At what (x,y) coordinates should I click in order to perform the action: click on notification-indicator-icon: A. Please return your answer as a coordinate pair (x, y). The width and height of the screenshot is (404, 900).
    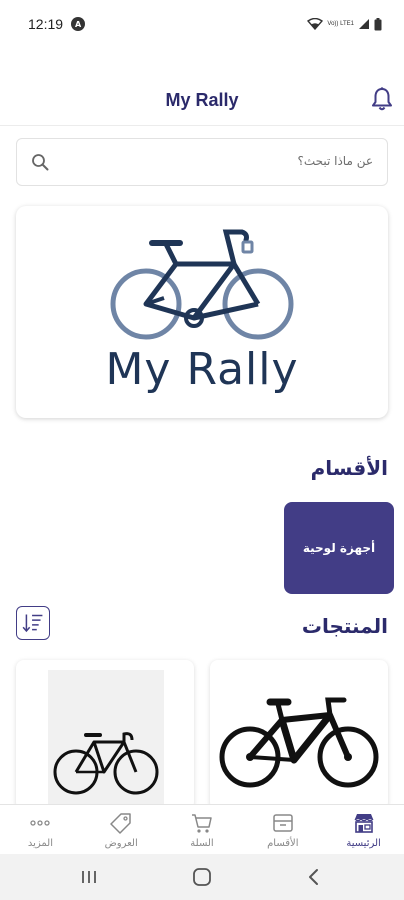
    Looking at the image, I should click on (78, 24).